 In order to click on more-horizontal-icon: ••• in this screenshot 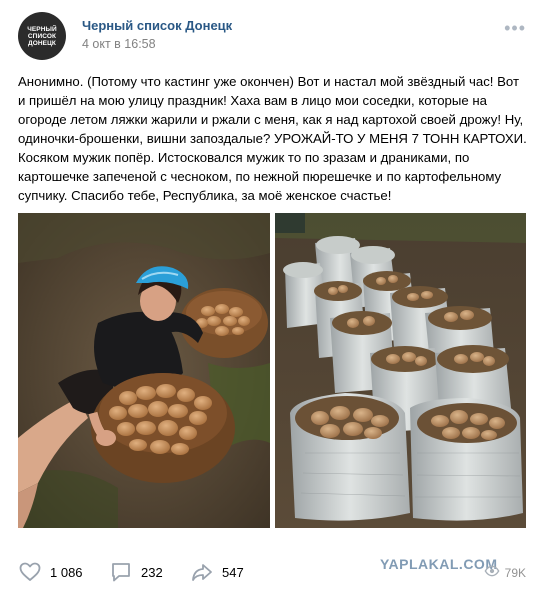, I will do `click(515, 28)`.